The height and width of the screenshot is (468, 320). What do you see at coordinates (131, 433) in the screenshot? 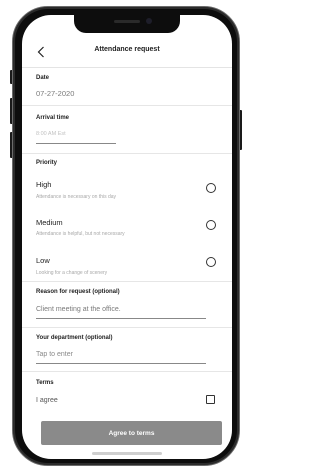
I see `agree-to-terms-button: Agree to terms` at bounding box center [131, 433].